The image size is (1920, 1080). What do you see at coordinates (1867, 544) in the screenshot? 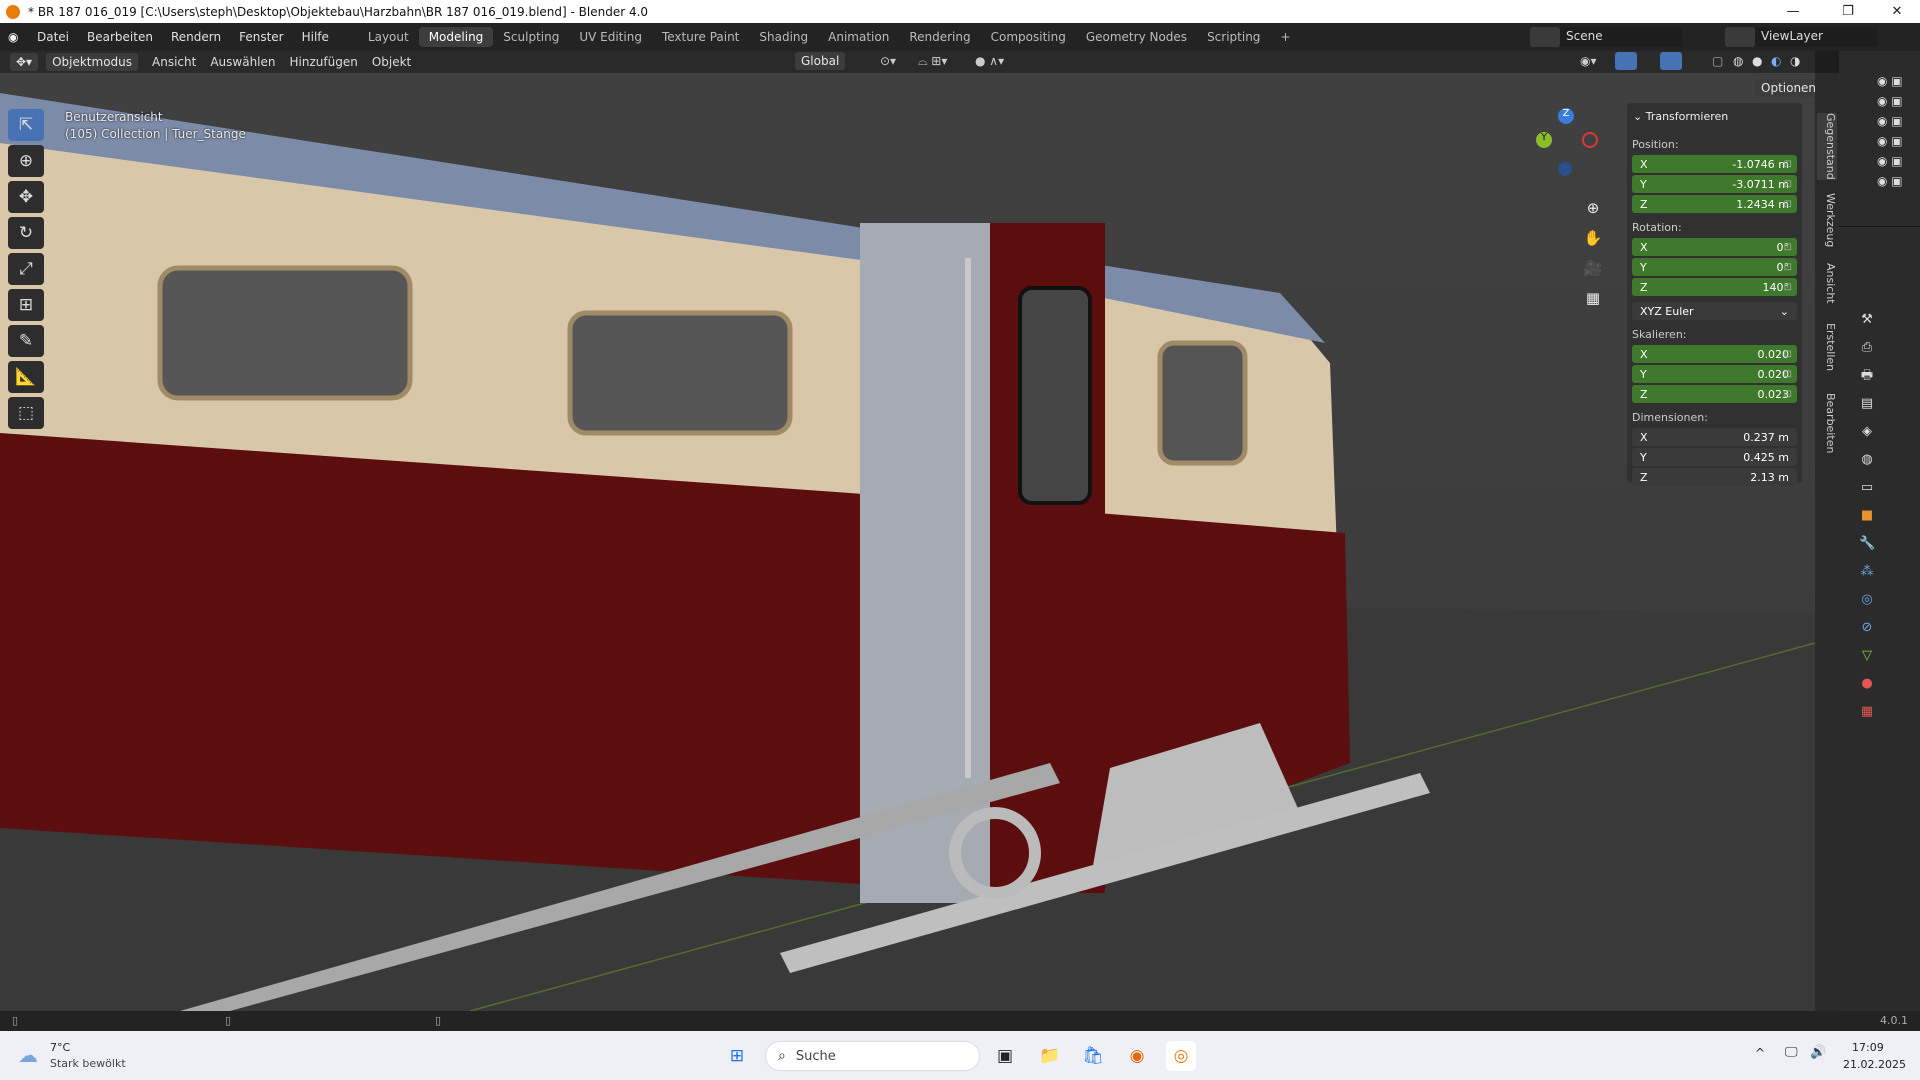
I see `modifier-properties-icon: 🔧` at bounding box center [1867, 544].